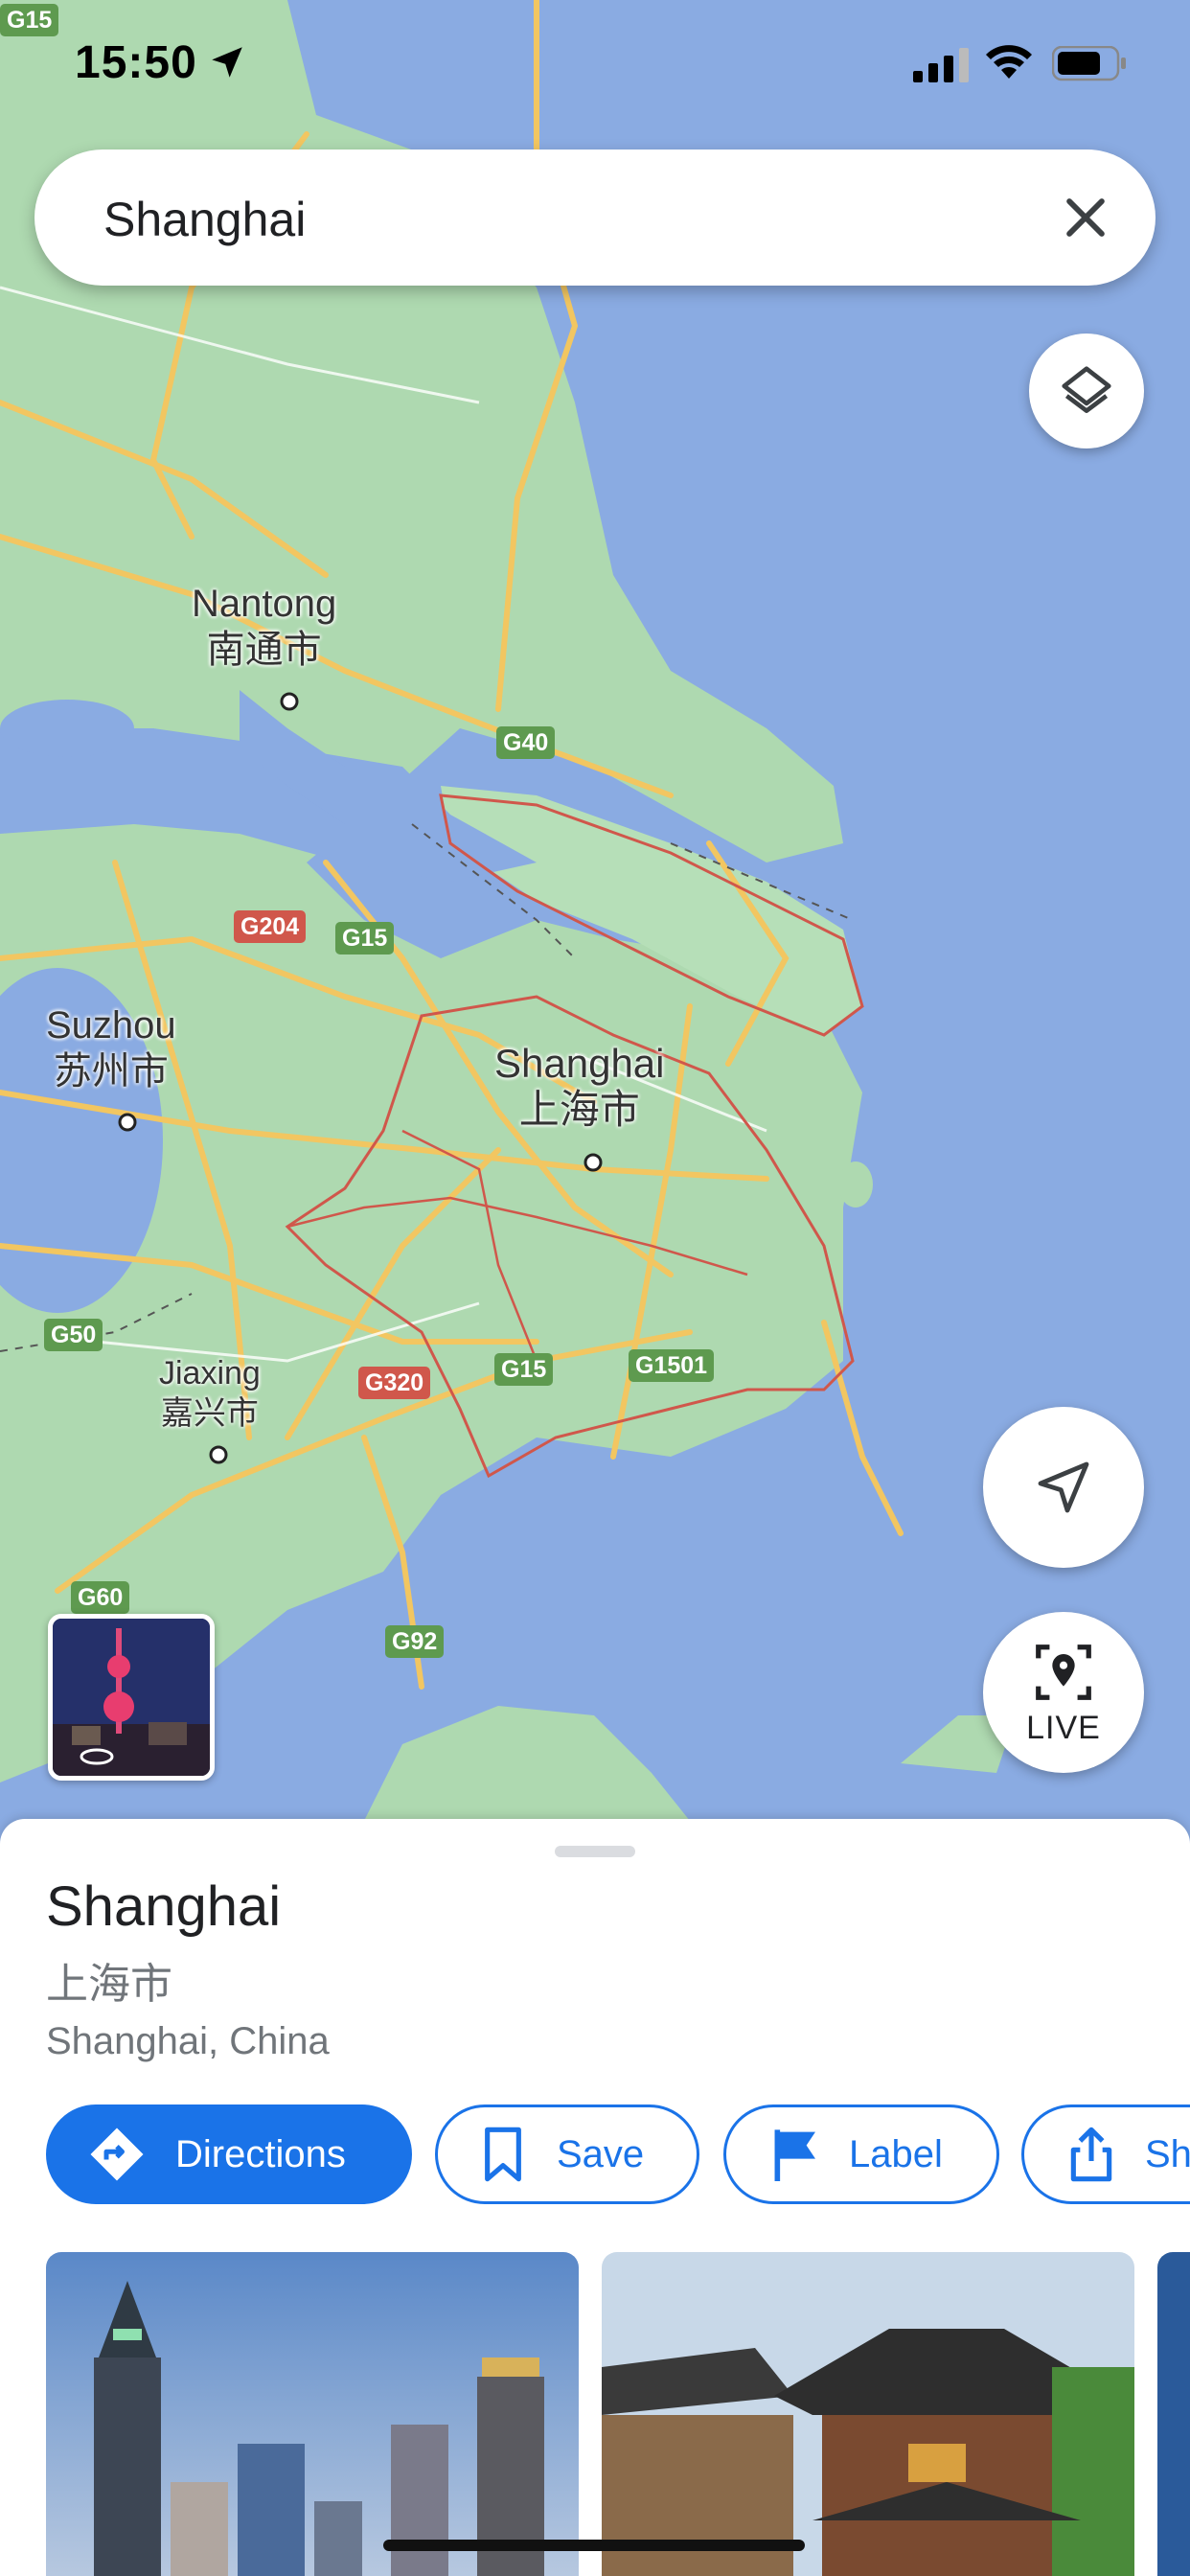 The image size is (1190, 2576). I want to click on city-name-en: Shanghai, so click(579, 1063).